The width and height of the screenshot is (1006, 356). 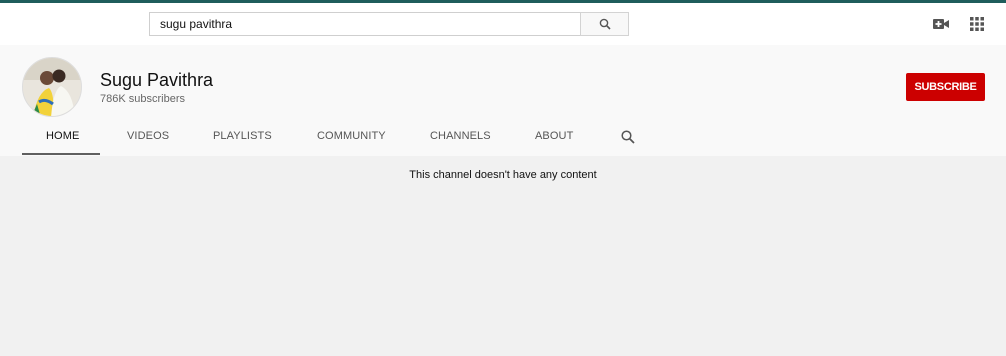 What do you see at coordinates (142, 99) in the screenshot?
I see `subscriber-count: 786K subscribers` at bounding box center [142, 99].